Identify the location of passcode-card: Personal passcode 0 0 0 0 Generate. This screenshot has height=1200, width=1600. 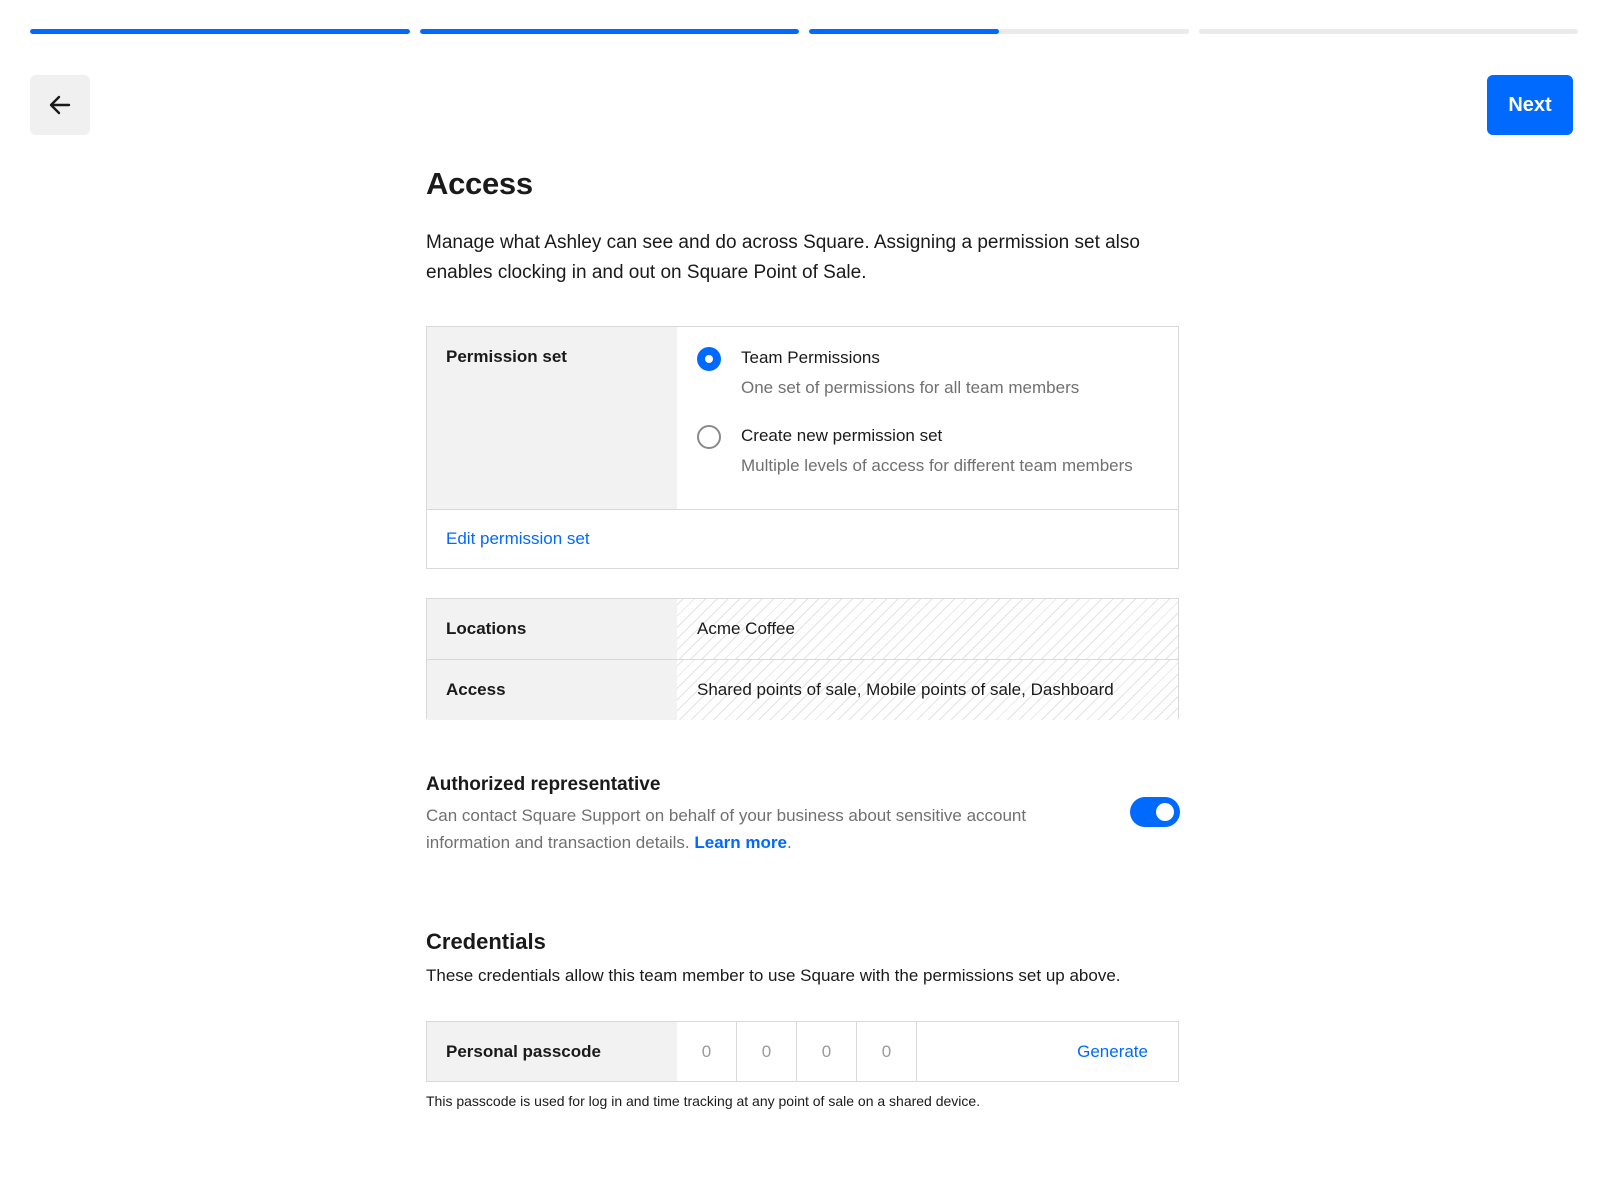
(802, 1051).